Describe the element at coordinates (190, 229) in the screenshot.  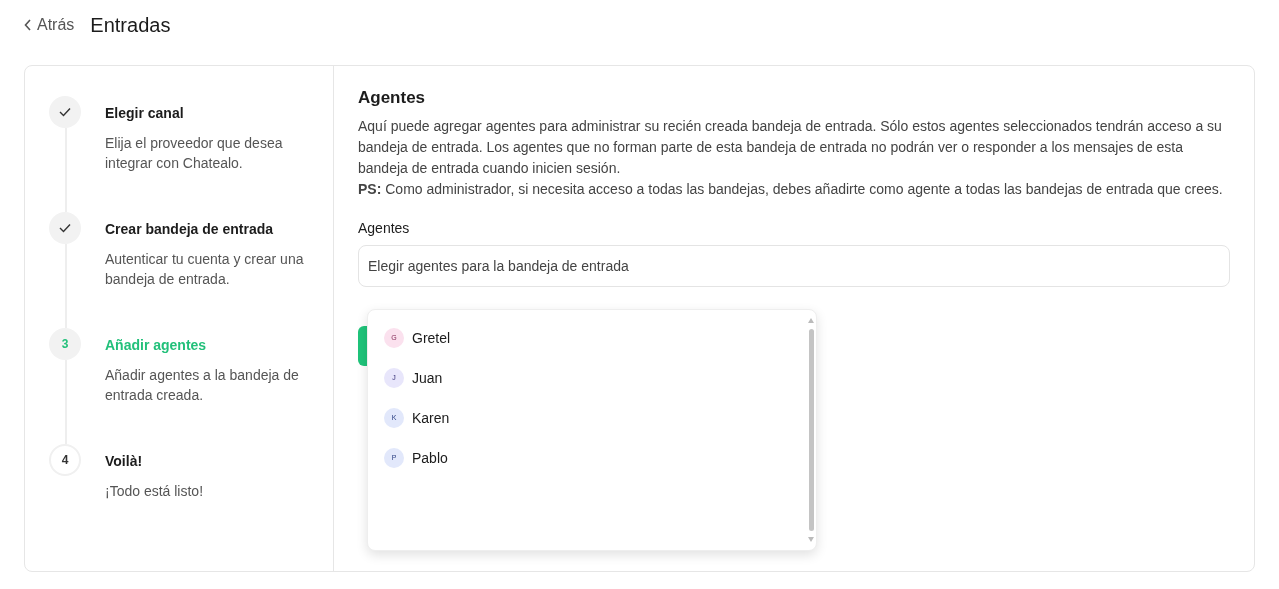
I see `step-title: Crear bandeja de entrada` at that location.